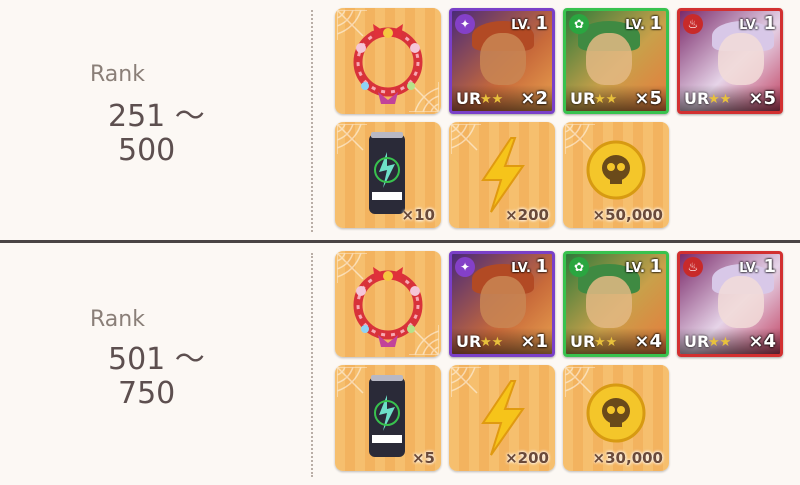 Image resolution: width=800 pixels, height=485 pixels. Describe the element at coordinates (156, 359) in the screenshot. I see `rank-range-start: 501 ～` at that location.